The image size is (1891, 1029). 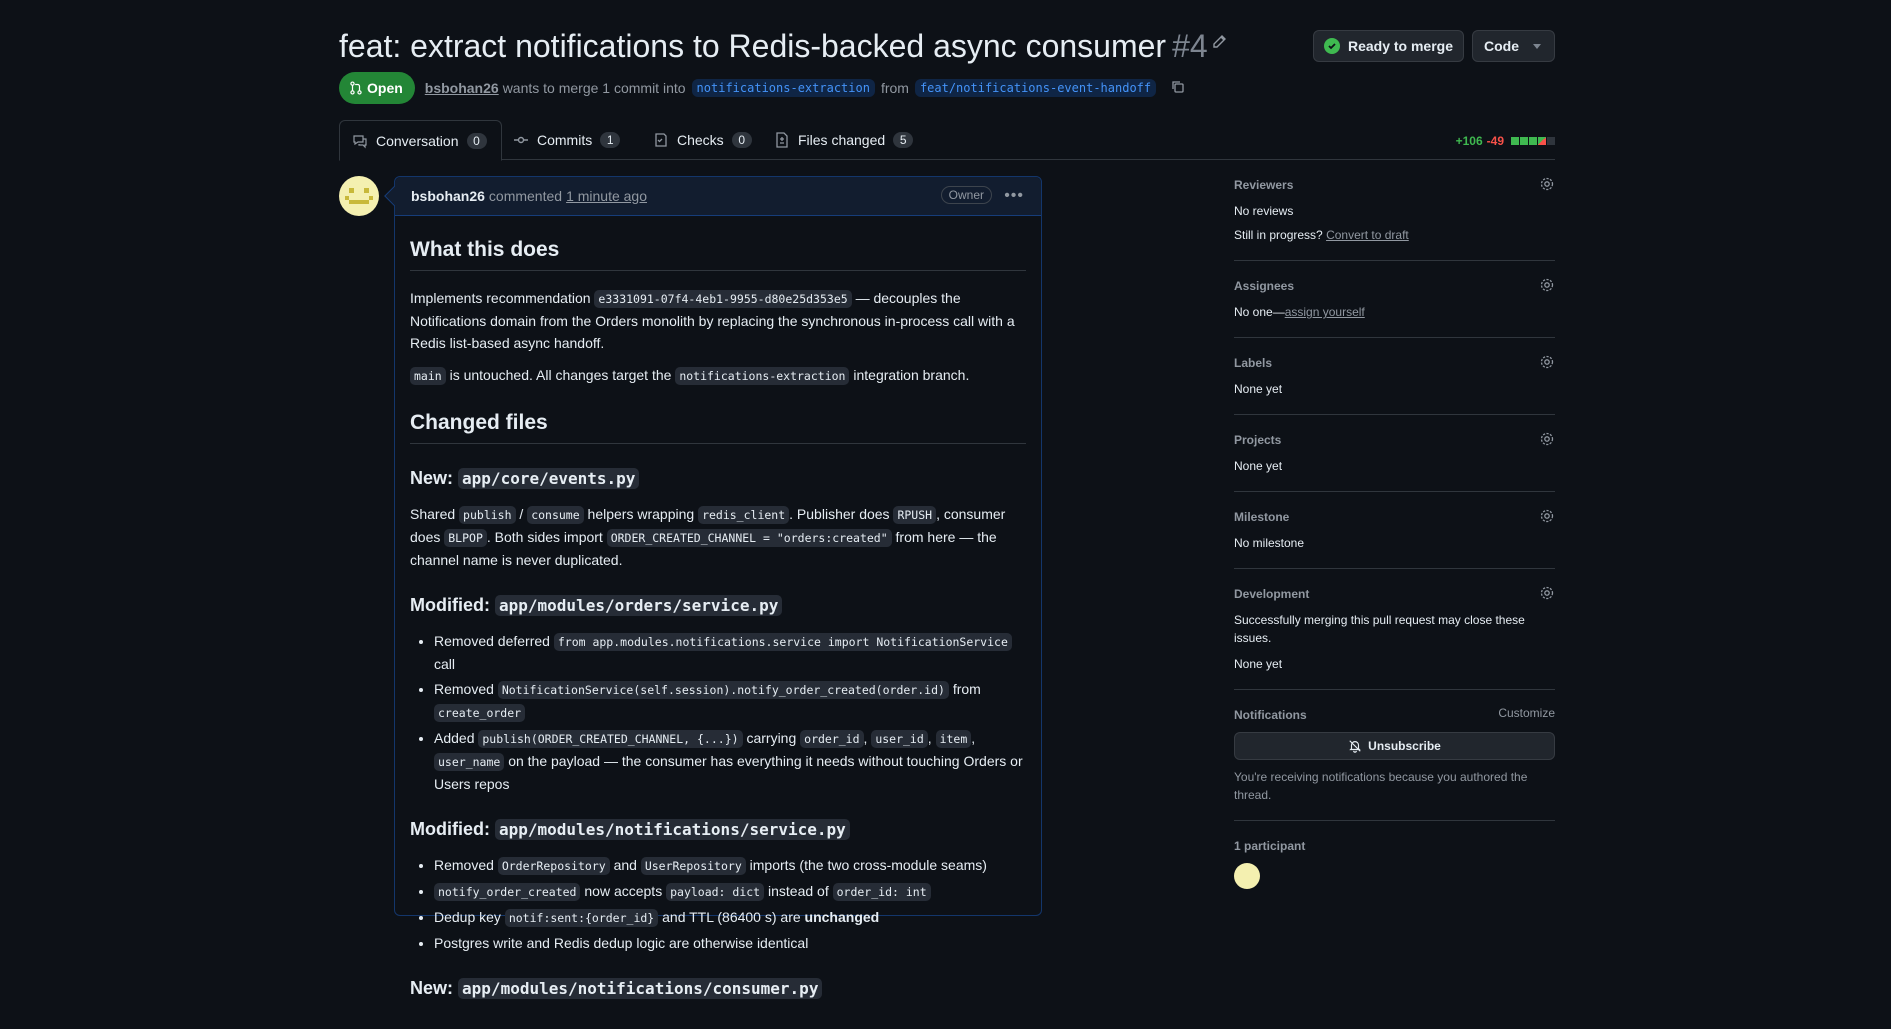 What do you see at coordinates (744, 515) in the screenshot?
I see `inline-code: redis_client` at bounding box center [744, 515].